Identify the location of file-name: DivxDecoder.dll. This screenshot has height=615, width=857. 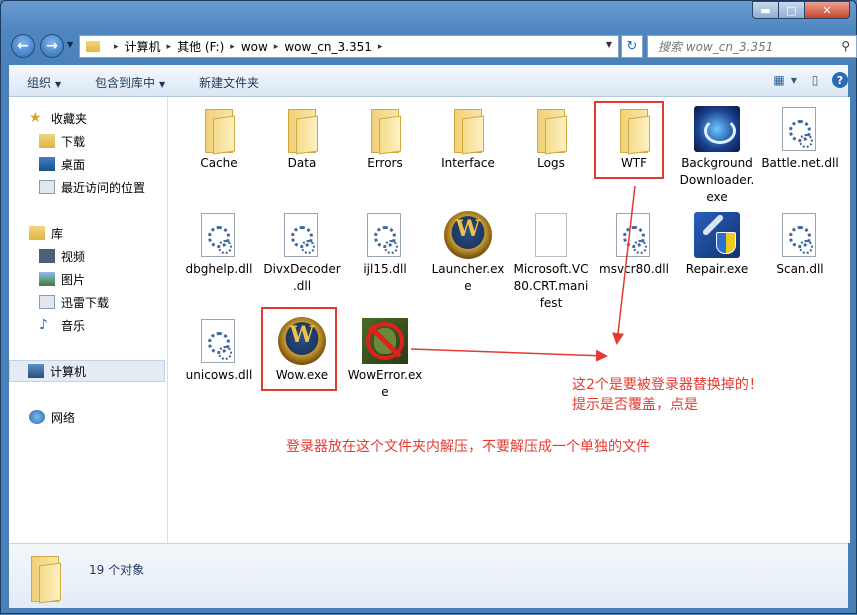
(302, 277).